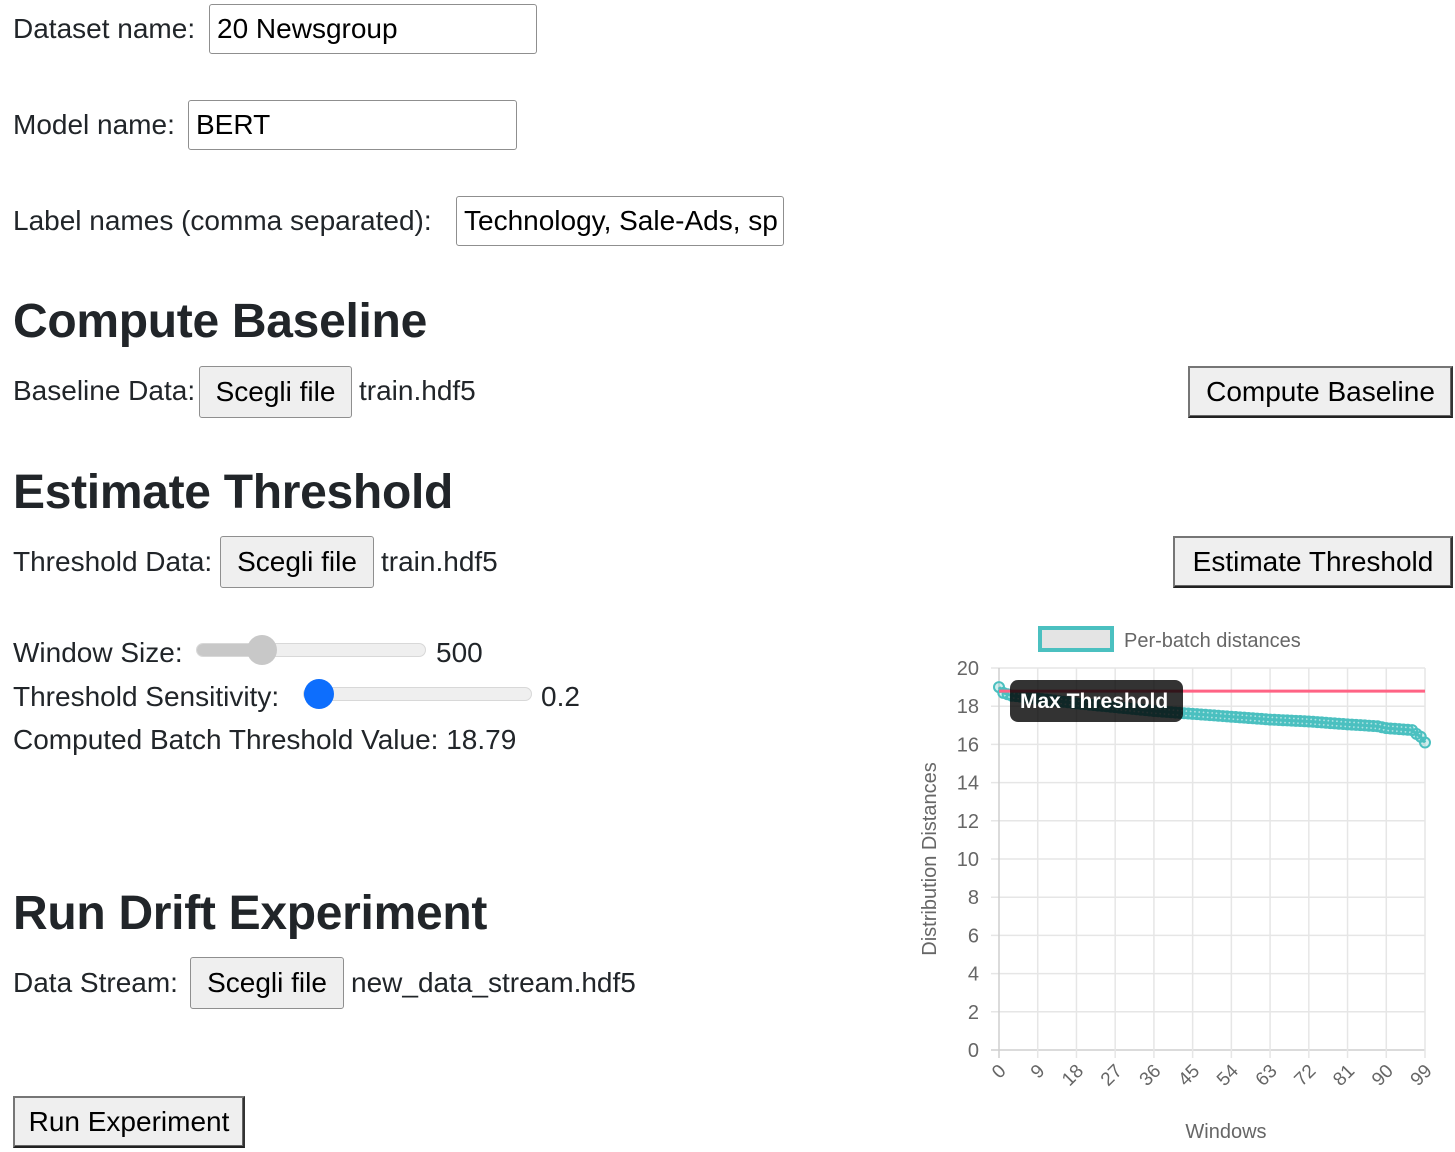 This screenshot has height=1152, width=1455. What do you see at coordinates (1313, 562) in the screenshot?
I see `estimate-threshold-button: Estimate Threshold` at bounding box center [1313, 562].